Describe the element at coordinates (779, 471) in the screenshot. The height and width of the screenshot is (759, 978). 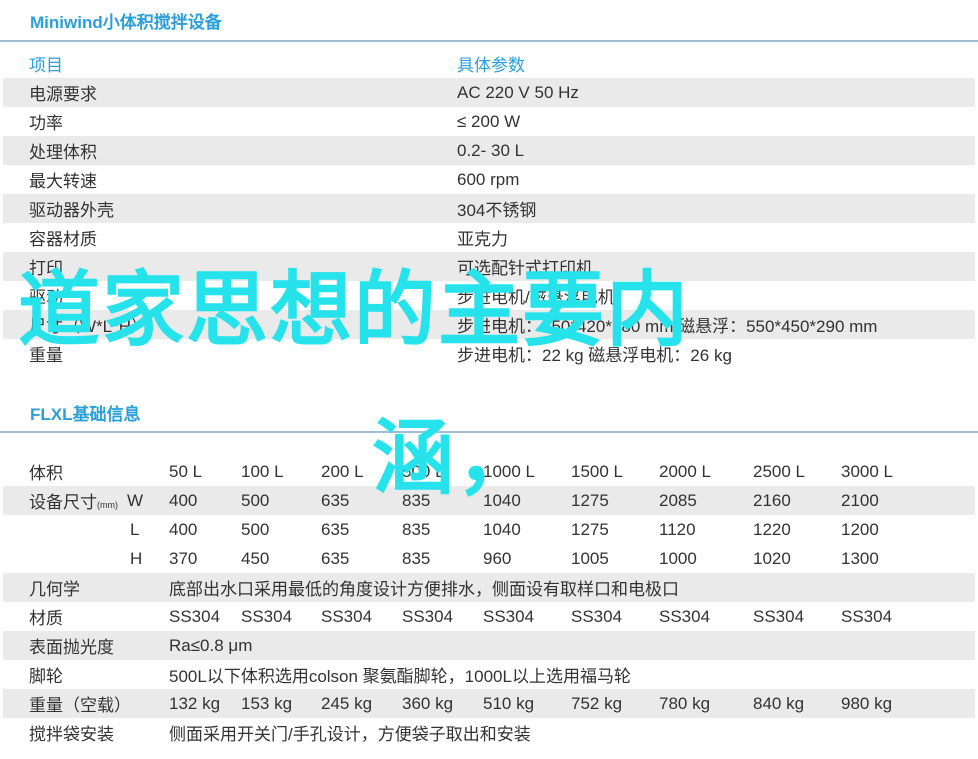
I see `value-cell: 2500 L` at that location.